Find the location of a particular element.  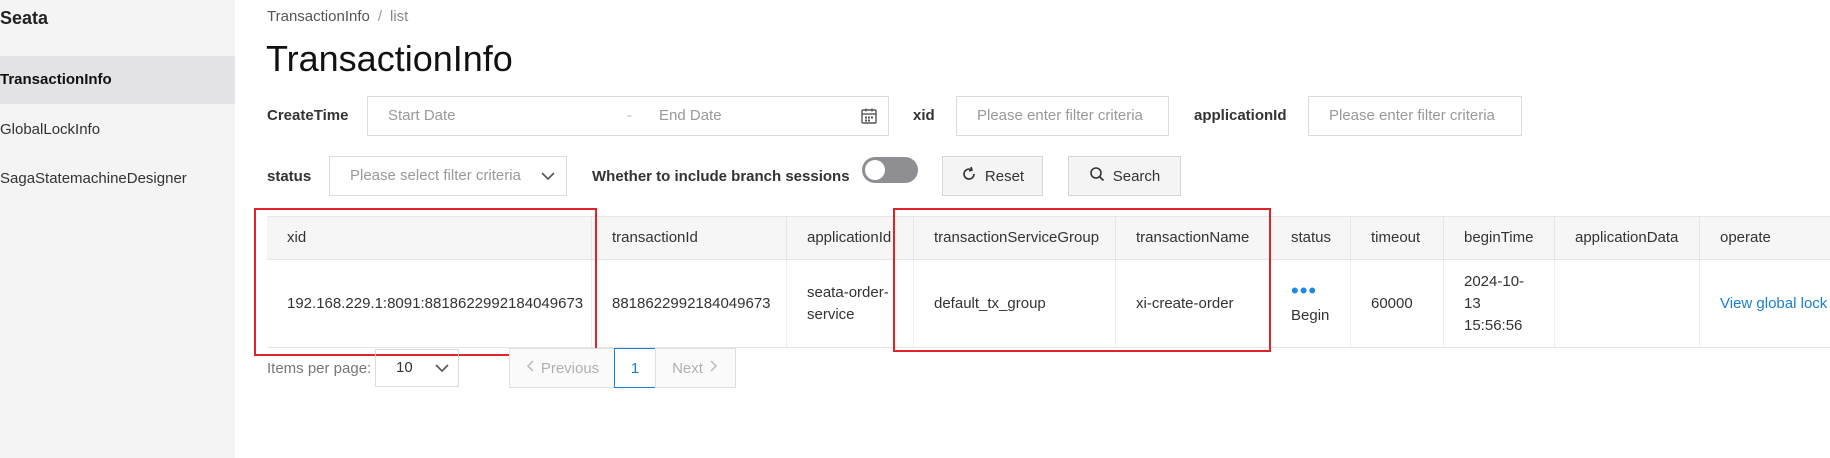

cell-status: ••• Begin is located at coordinates (1311, 303).